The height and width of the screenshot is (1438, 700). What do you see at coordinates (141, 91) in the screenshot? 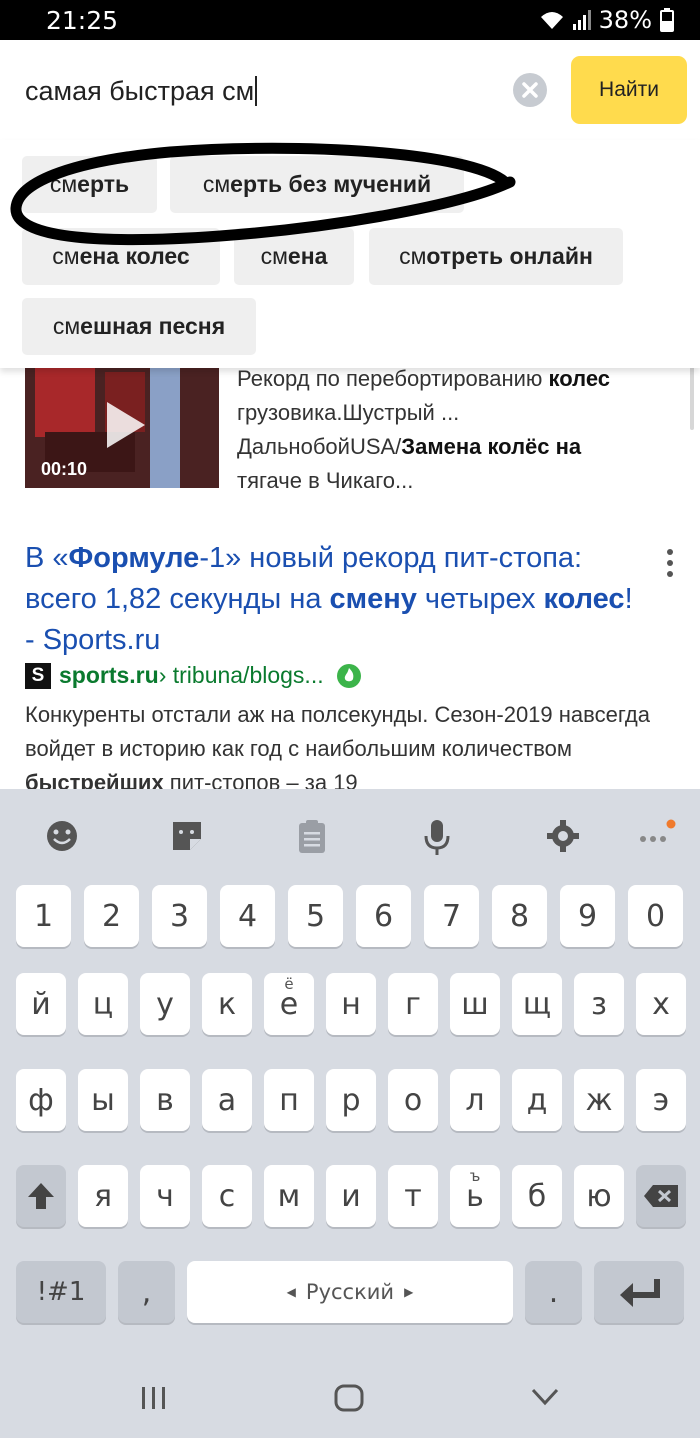
I see `search-input: самая быстрая см` at bounding box center [141, 91].